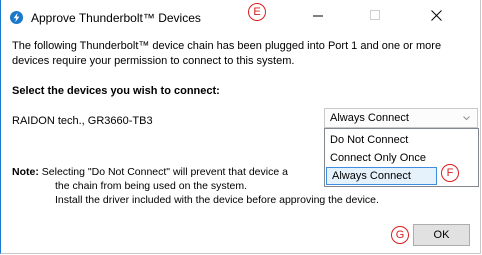 Image resolution: width=482 pixels, height=255 pixels. Describe the element at coordinates (441, 235) in the screenshot. I see `ok-button: OK` at that location.